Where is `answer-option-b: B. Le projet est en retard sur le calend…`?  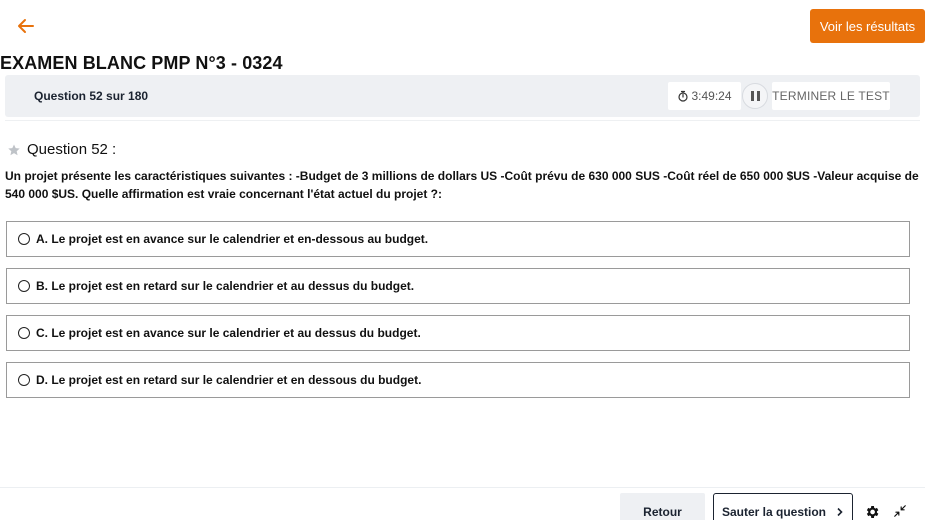 answer-option-b: B. Le projet est en retard sur le calend… is located at coordinates (458, 286).